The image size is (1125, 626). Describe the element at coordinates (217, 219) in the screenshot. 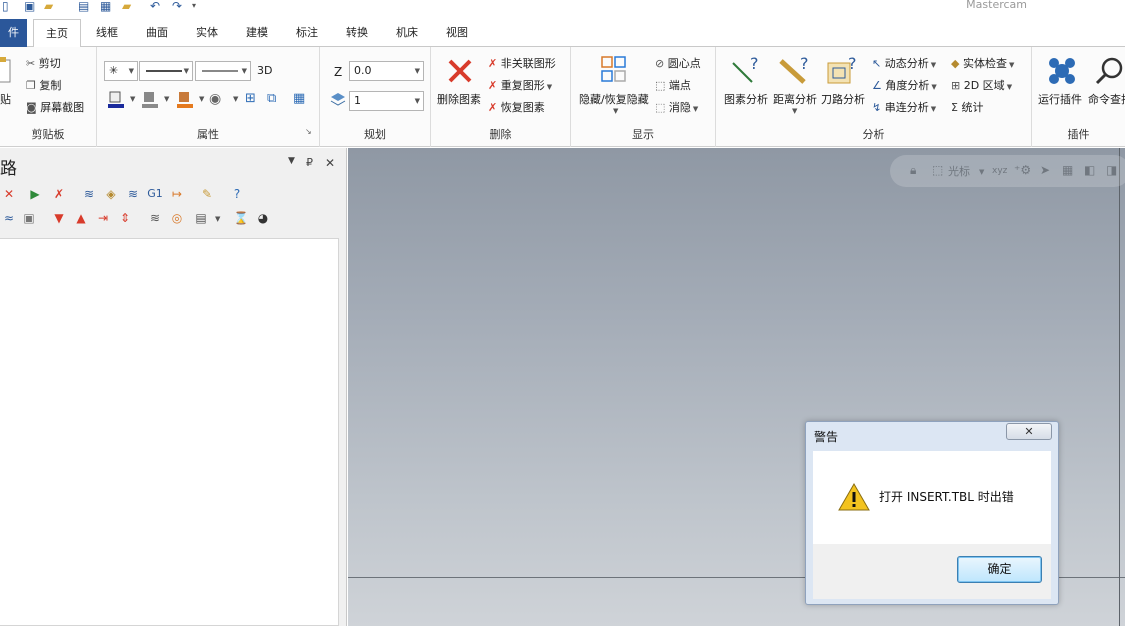

I see `options-caret: ▼` at that location.